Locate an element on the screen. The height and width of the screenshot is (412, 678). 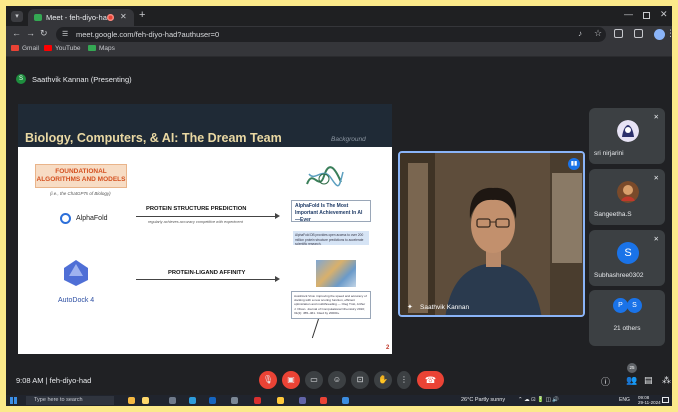
bookmark-youtube: YouTube is located at coordinates (62, 50).